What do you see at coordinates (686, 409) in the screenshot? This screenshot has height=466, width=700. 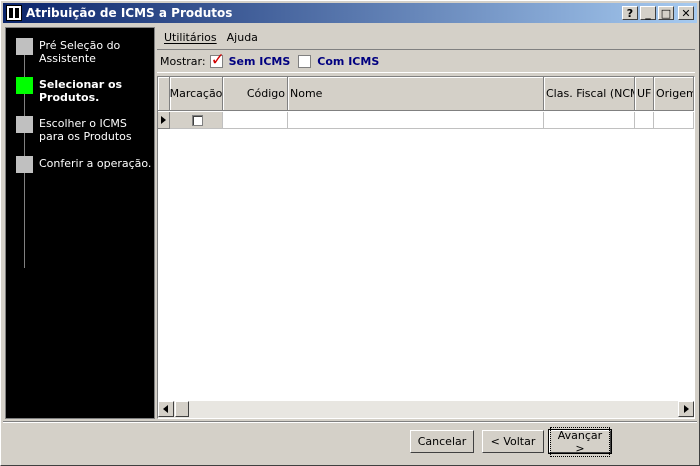 I see `scroll-right-icon` at bounding box center [686, 409].